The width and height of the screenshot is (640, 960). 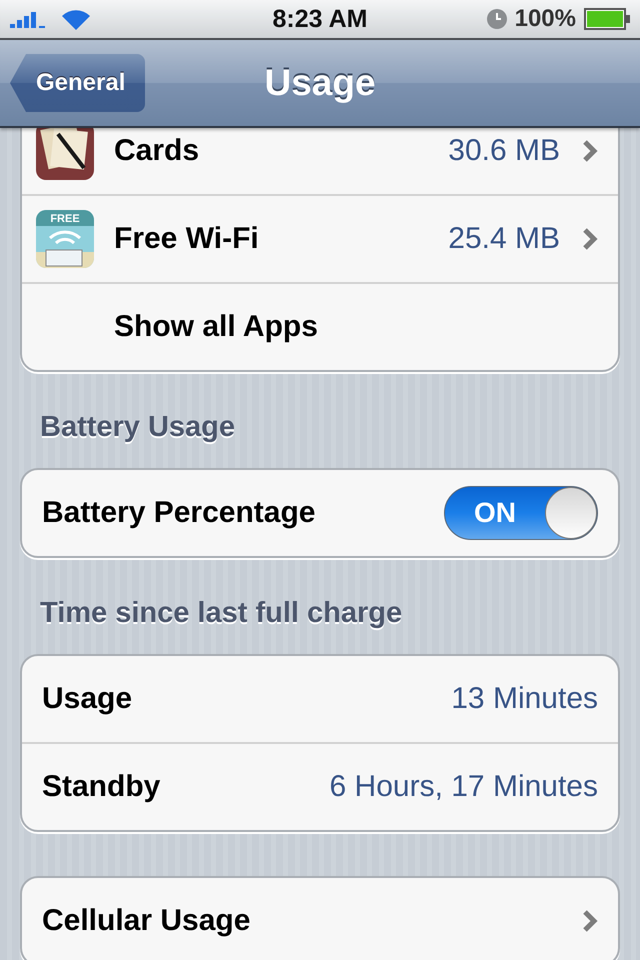 I want to click on setting-label: Standby, so click(x=101, y=787).